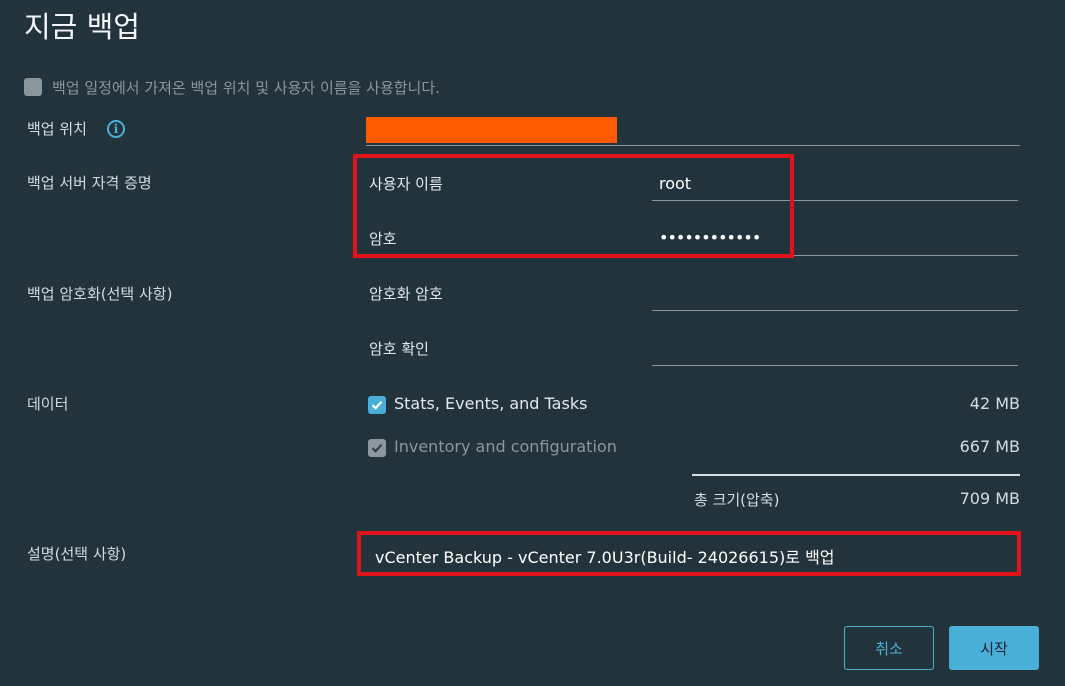 The image size is (1065, 686). What do you see at coordinates (406, 294) in the screenshot?
I see `encryption-password-label: 암호화 암호` at bounding box center [406, 294].